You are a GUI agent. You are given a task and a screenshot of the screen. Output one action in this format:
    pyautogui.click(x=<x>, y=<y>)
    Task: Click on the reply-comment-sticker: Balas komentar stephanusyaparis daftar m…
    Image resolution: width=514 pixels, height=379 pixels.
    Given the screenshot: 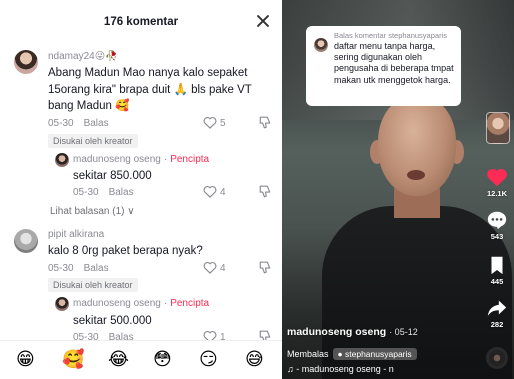 What is the action you would take?
    pyautogui.click(x=383, y=66)
    